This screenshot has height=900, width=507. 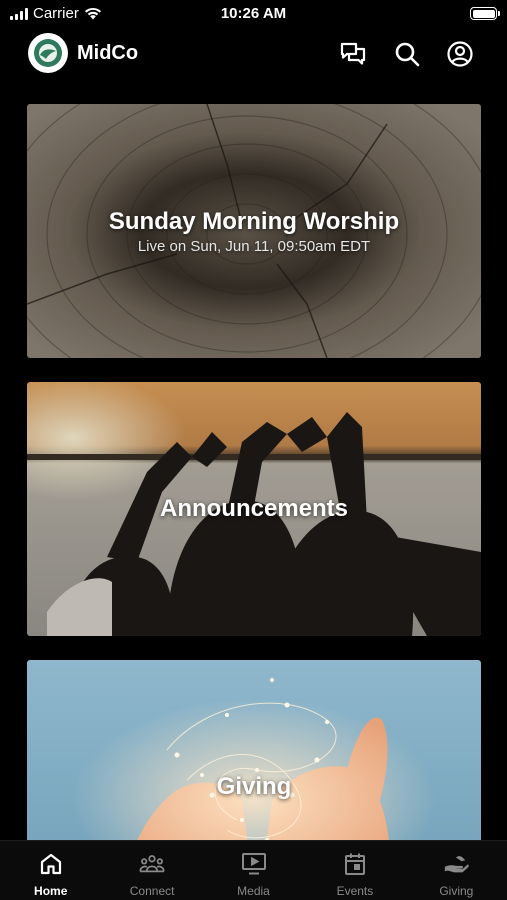 What do you see at coordinates (253, 54) in the screenshot?
I see `app-header: MidCo` at bounding box center [253, 54].